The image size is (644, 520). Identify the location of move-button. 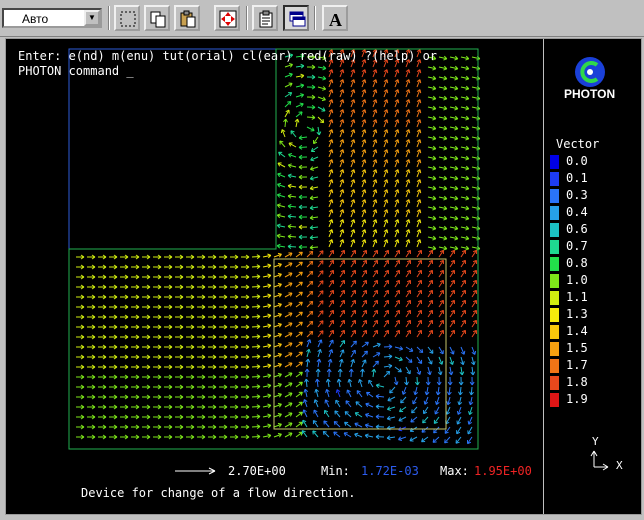
(227, 18).